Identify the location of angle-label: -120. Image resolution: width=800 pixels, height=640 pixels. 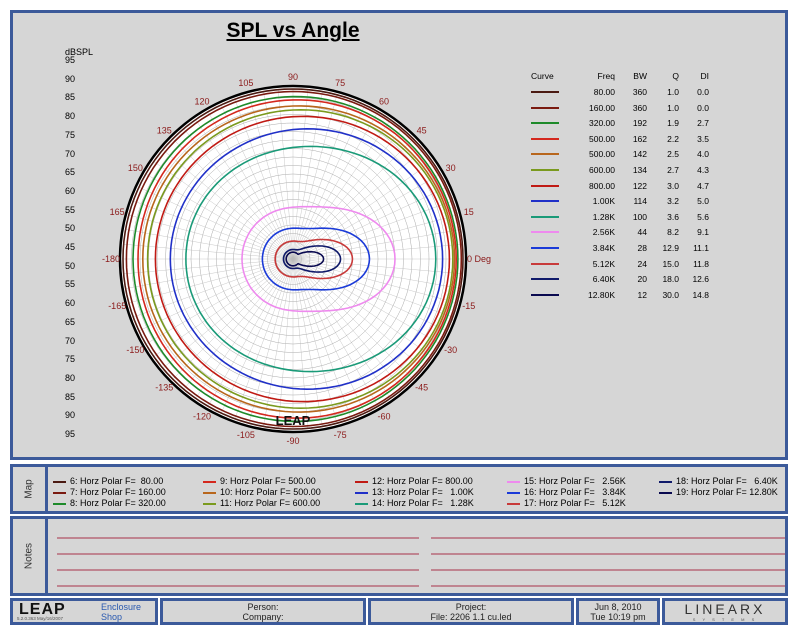
(202, 417).